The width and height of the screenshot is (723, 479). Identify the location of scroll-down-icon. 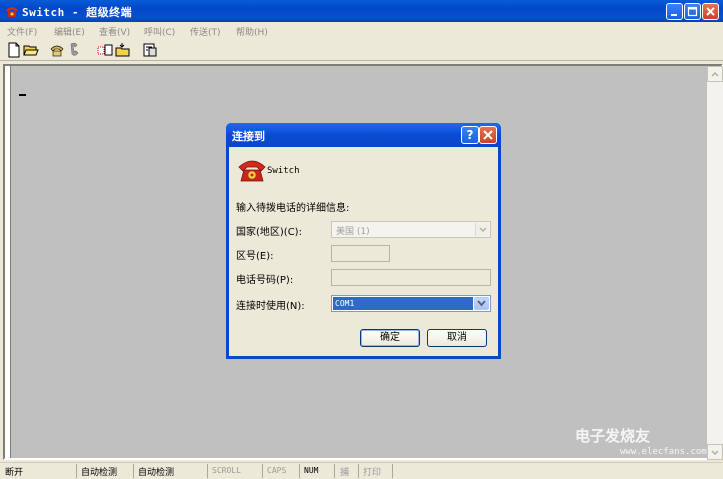
(715, 453).